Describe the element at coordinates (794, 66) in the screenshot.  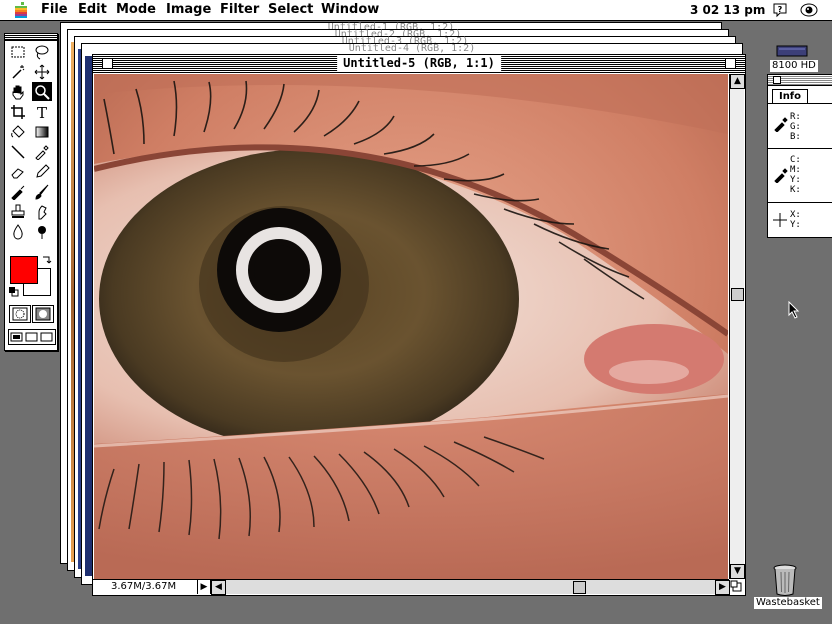
I see `hard-drive-label: 8100 HD` at that location.